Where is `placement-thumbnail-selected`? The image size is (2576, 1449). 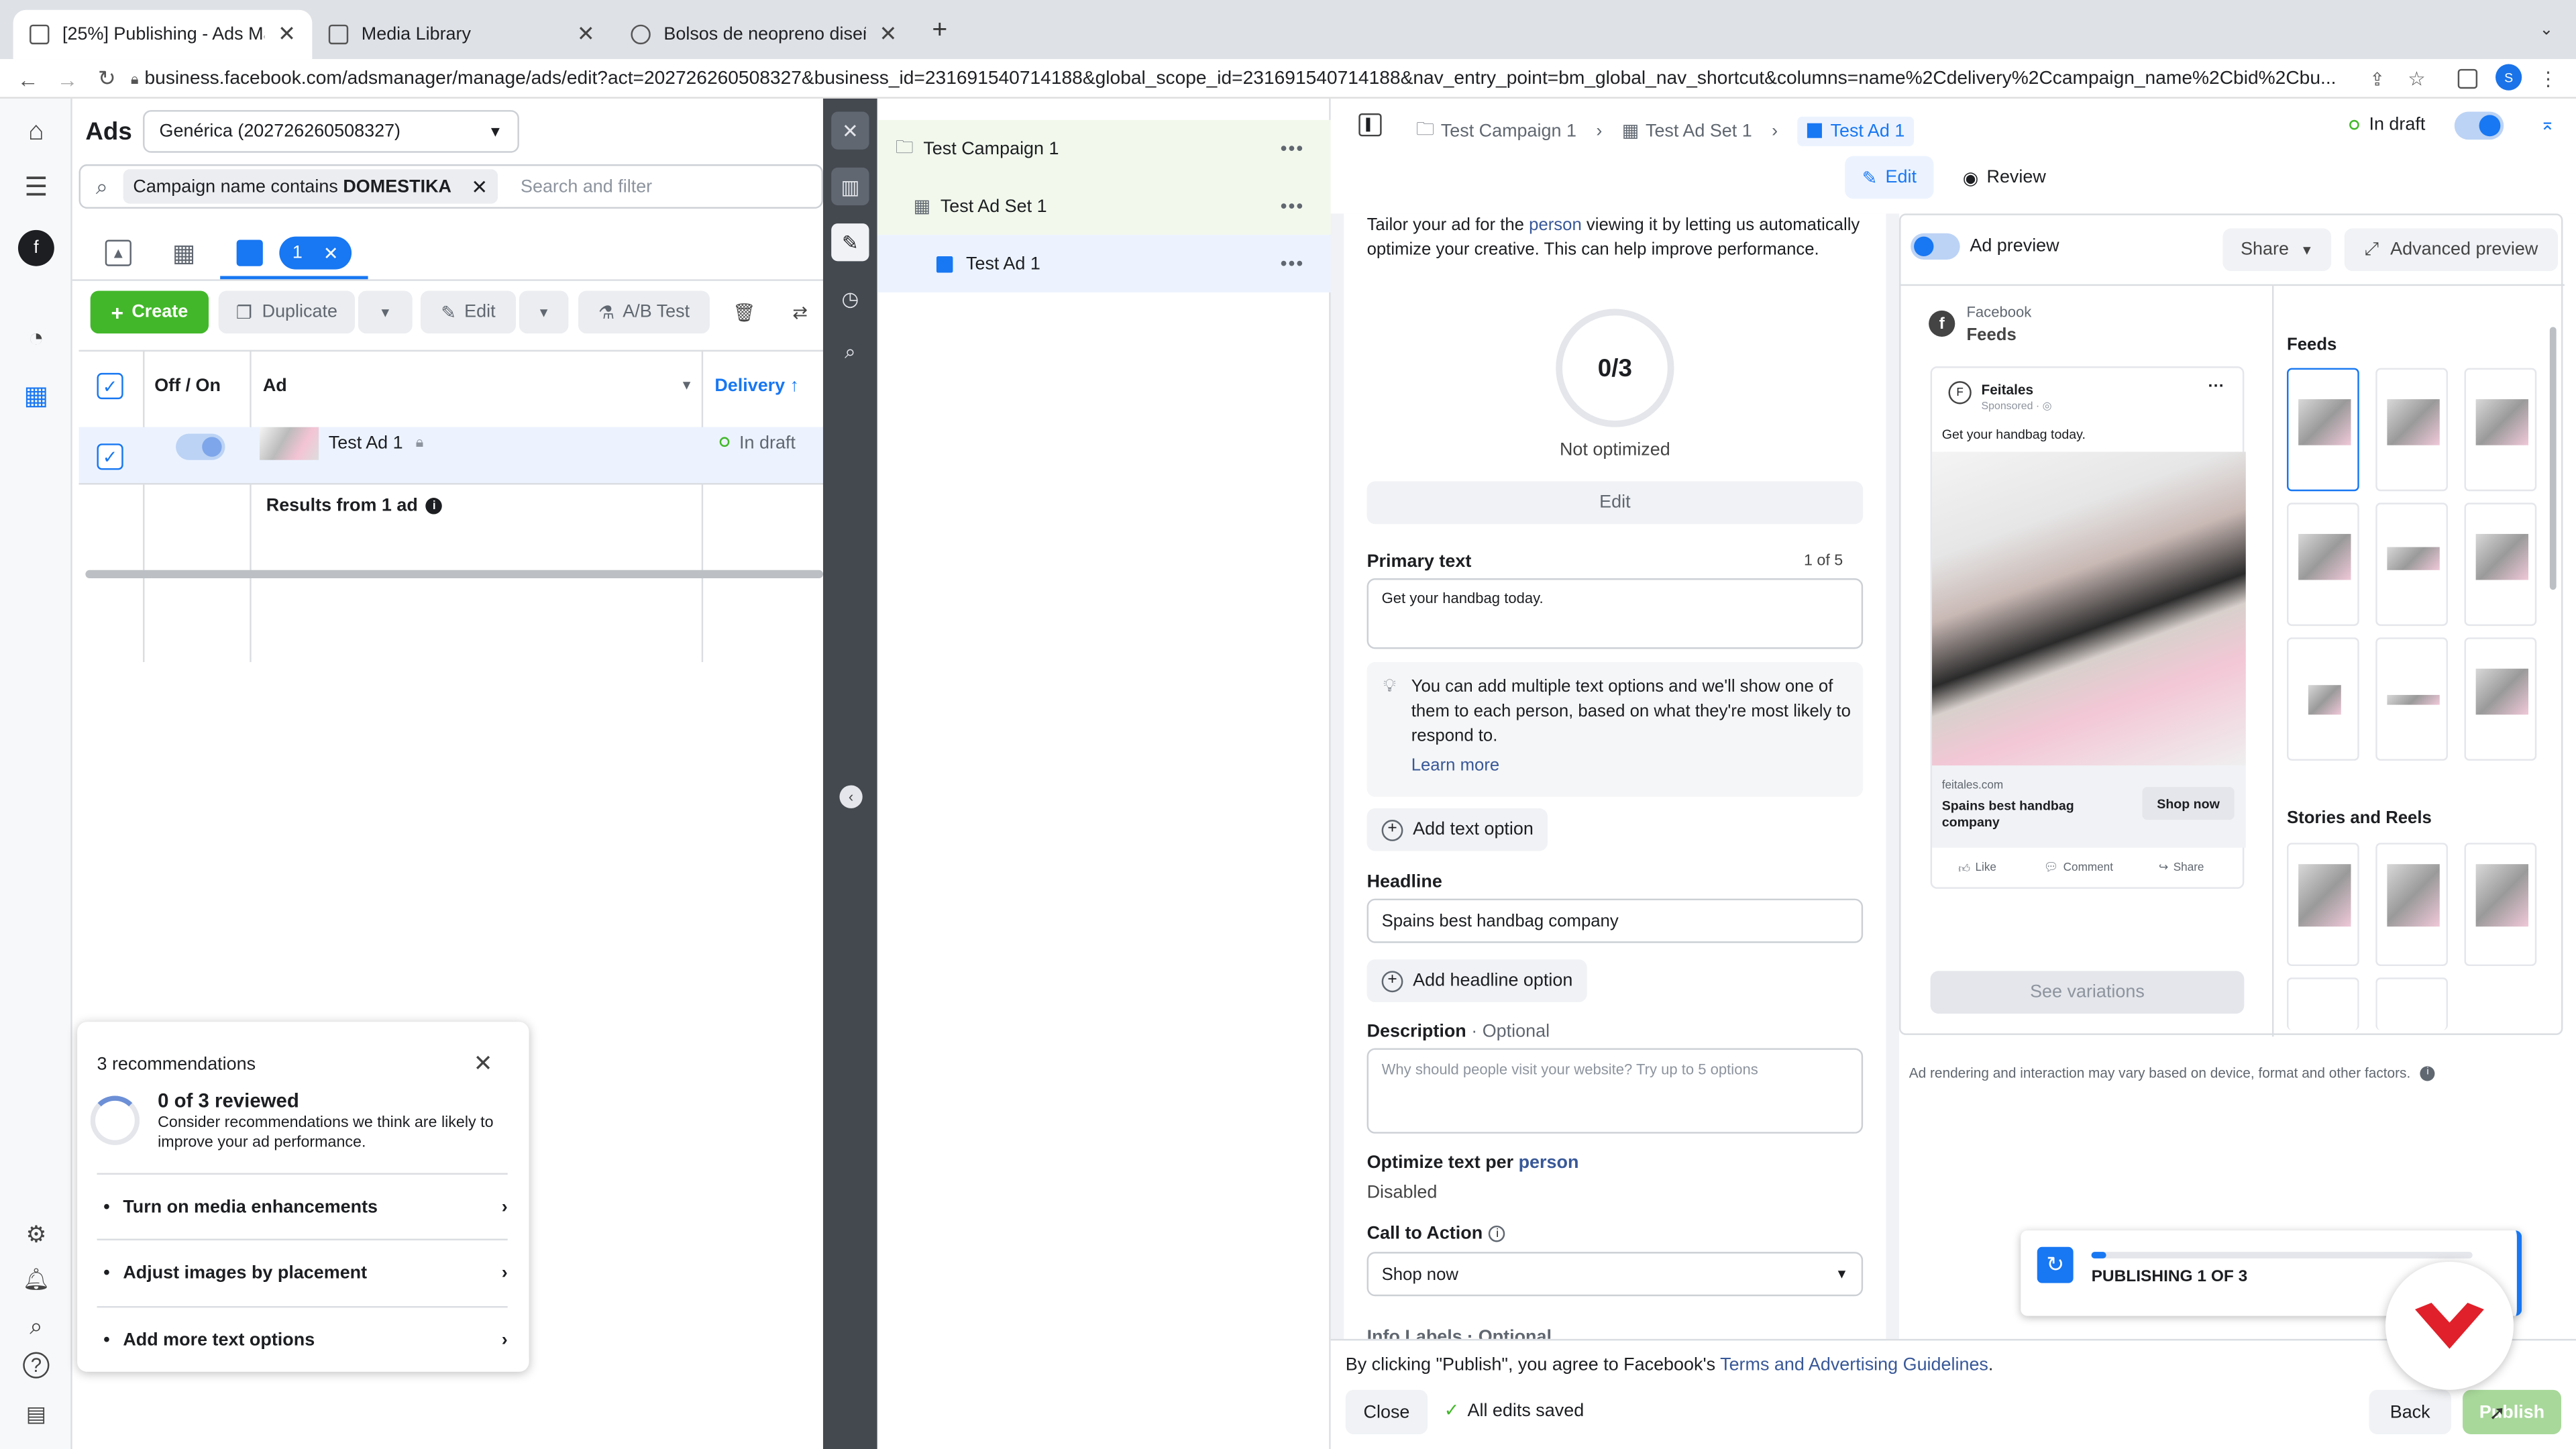 placement-thumbnail-selected is located at coordinates (2323, 430).